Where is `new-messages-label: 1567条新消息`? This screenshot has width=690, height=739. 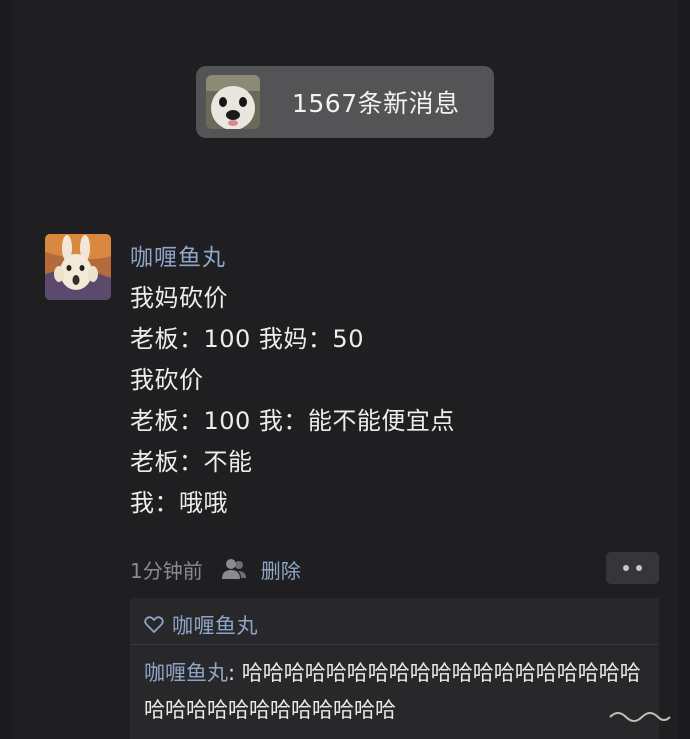
new-messages-label: 1567条新消息 is located at coordinates (376, 103).